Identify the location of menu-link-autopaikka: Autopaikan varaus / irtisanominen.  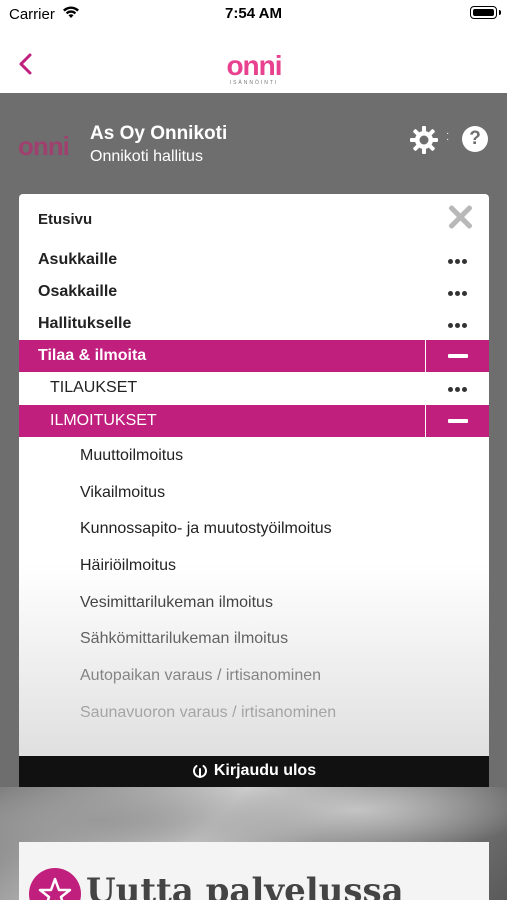
(200, 676).